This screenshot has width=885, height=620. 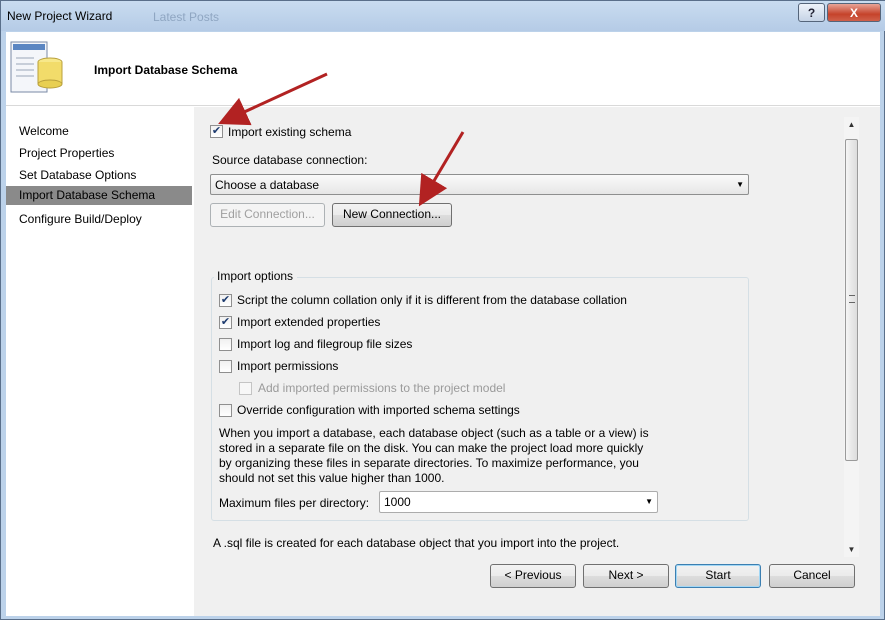 What do you see at coordinates (518, 502) in the screenshot?
I see `max-files-select: 1000 ▼` at bounding box center [518, 502].